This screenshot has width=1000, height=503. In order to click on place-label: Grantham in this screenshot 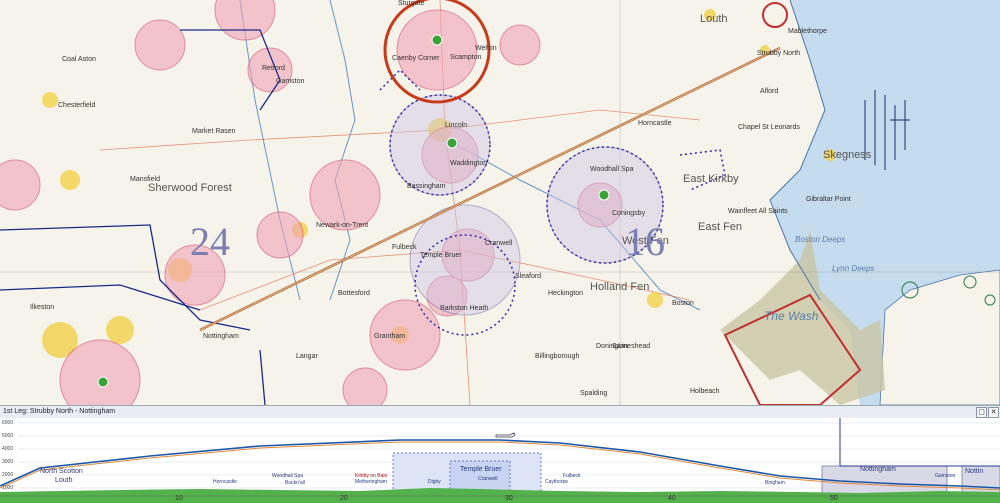, I will do `click(390, 336)`.